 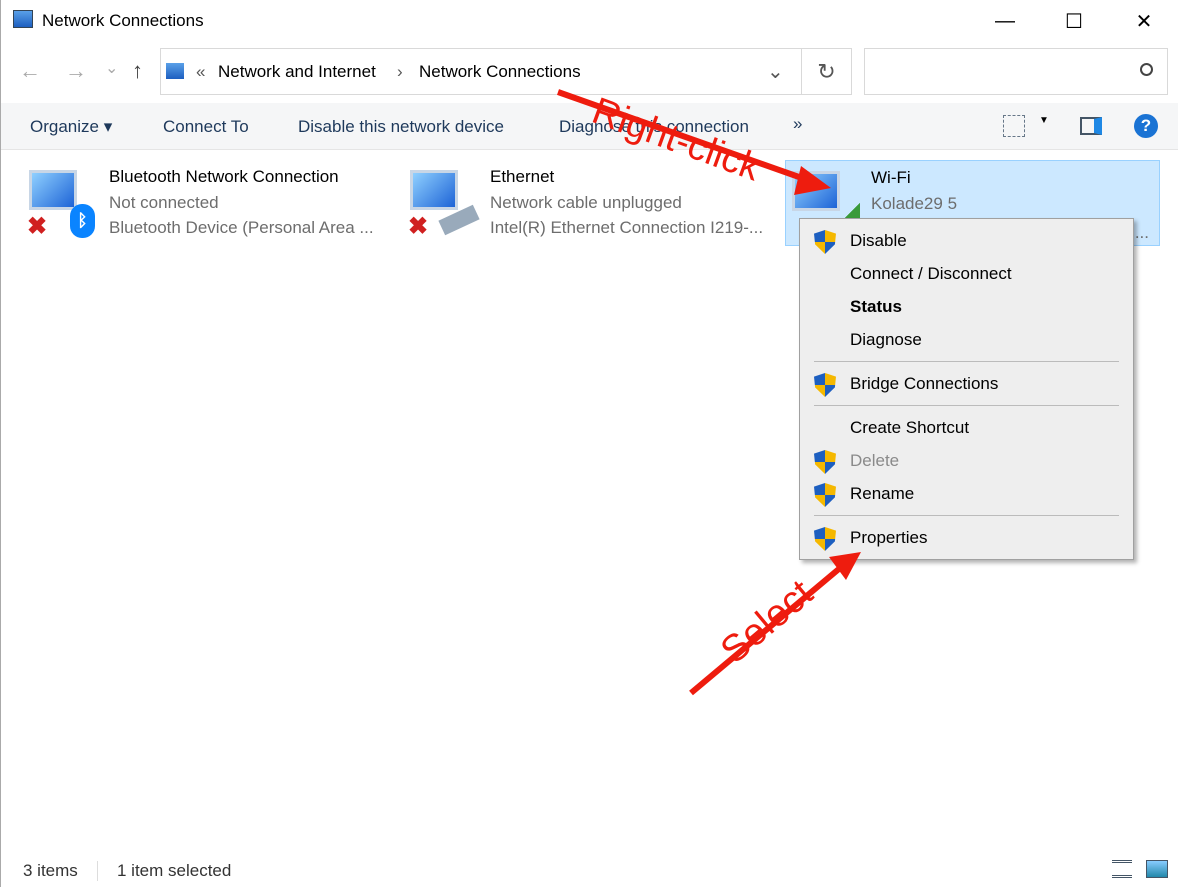 I want to click on selection-count: 1 item selected, so click(x=174, y=870).